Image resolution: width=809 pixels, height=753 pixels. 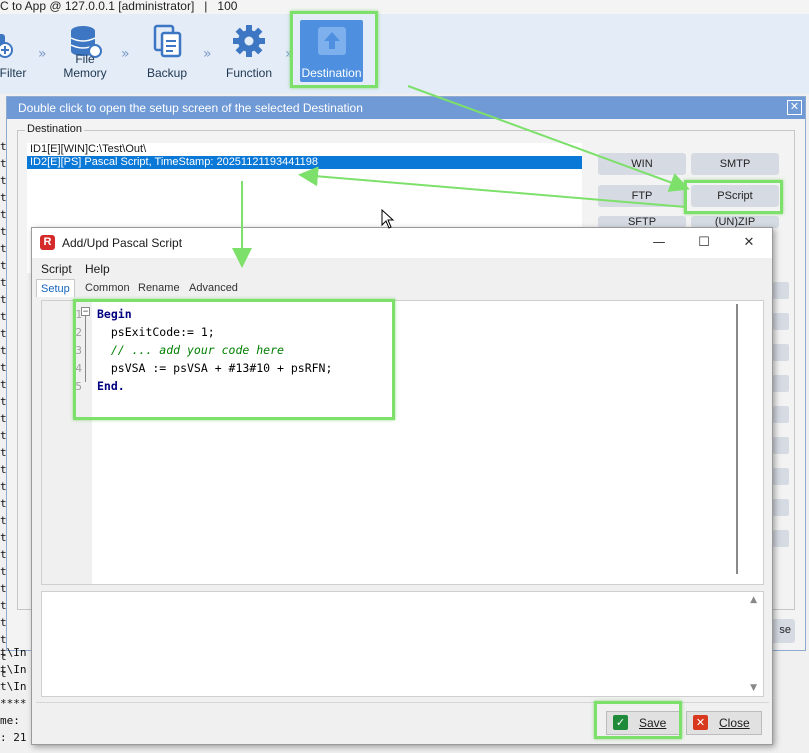 What do you see at coordinates (388, 219) in the screenshot?
I see `mouse-cursor-icon` at bounding box center [388, 219].